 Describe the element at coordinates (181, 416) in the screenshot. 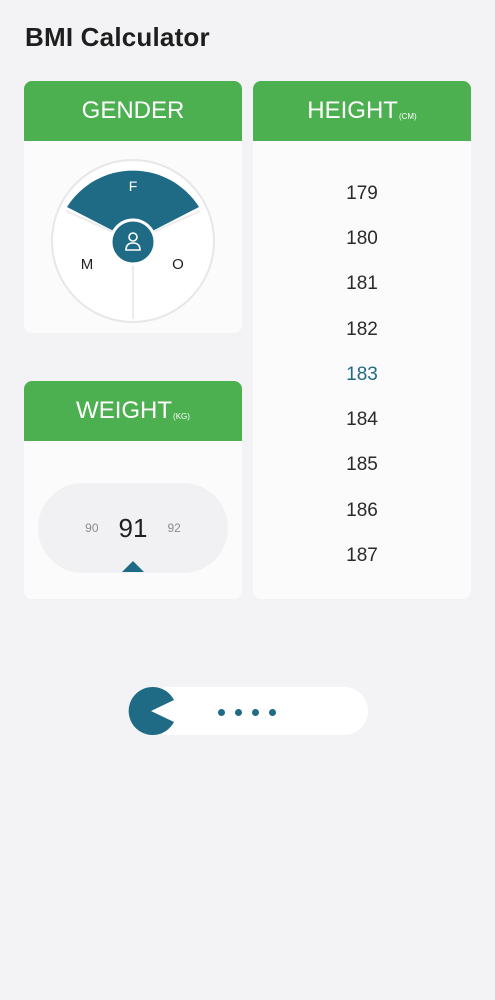

I see `weight-unit: (KG)` at that location.